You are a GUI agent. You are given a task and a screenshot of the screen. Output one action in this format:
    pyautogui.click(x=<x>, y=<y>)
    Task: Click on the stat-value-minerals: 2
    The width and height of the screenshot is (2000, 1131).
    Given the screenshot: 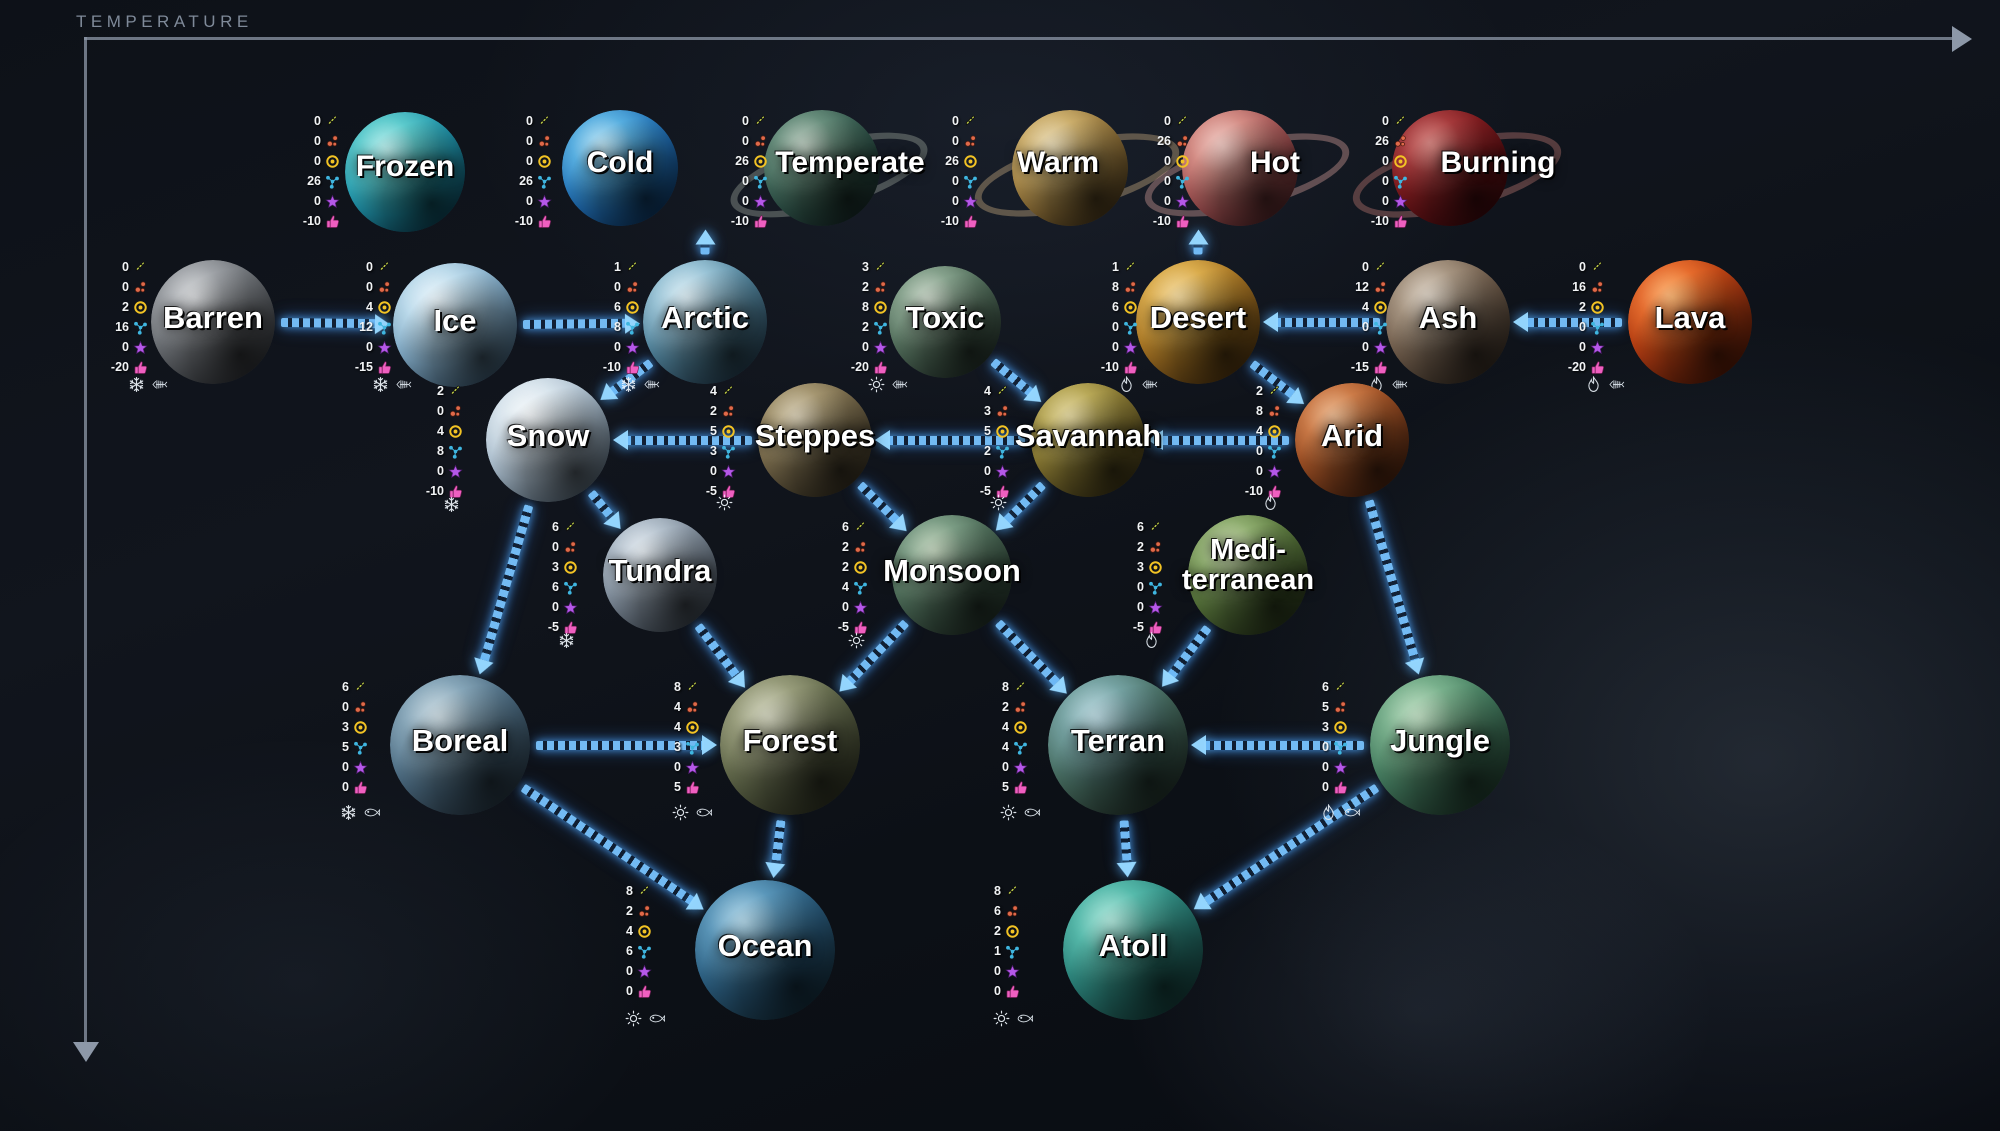 What is the action you would take?
    pyautogui.click(x=713, y=411)
    